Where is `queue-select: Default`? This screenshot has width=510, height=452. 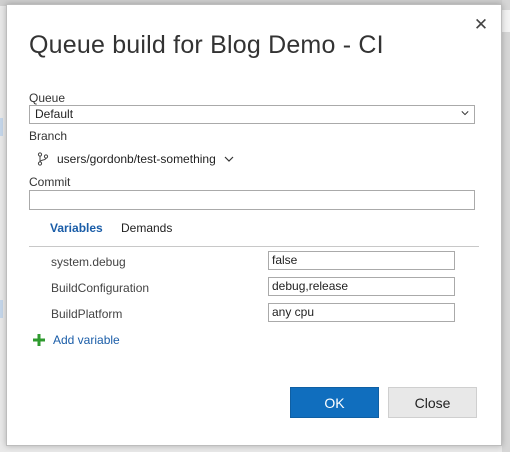
queue-select: Default is located at coordinates (252, 114).